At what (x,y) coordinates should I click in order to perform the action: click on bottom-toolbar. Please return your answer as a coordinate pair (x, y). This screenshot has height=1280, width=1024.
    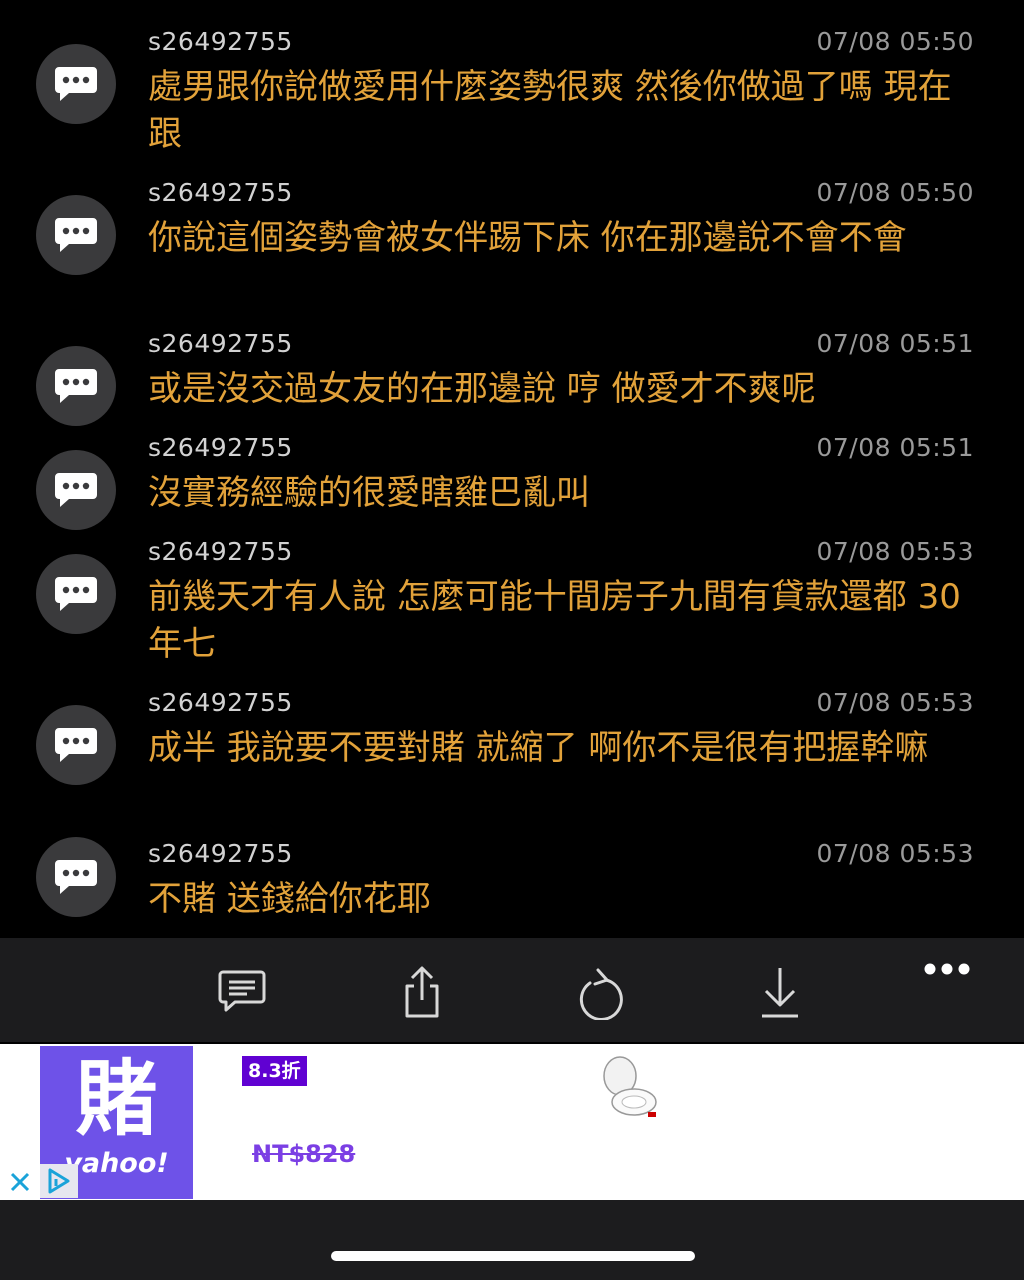
    Looking at the image, I should click on (512, 990).